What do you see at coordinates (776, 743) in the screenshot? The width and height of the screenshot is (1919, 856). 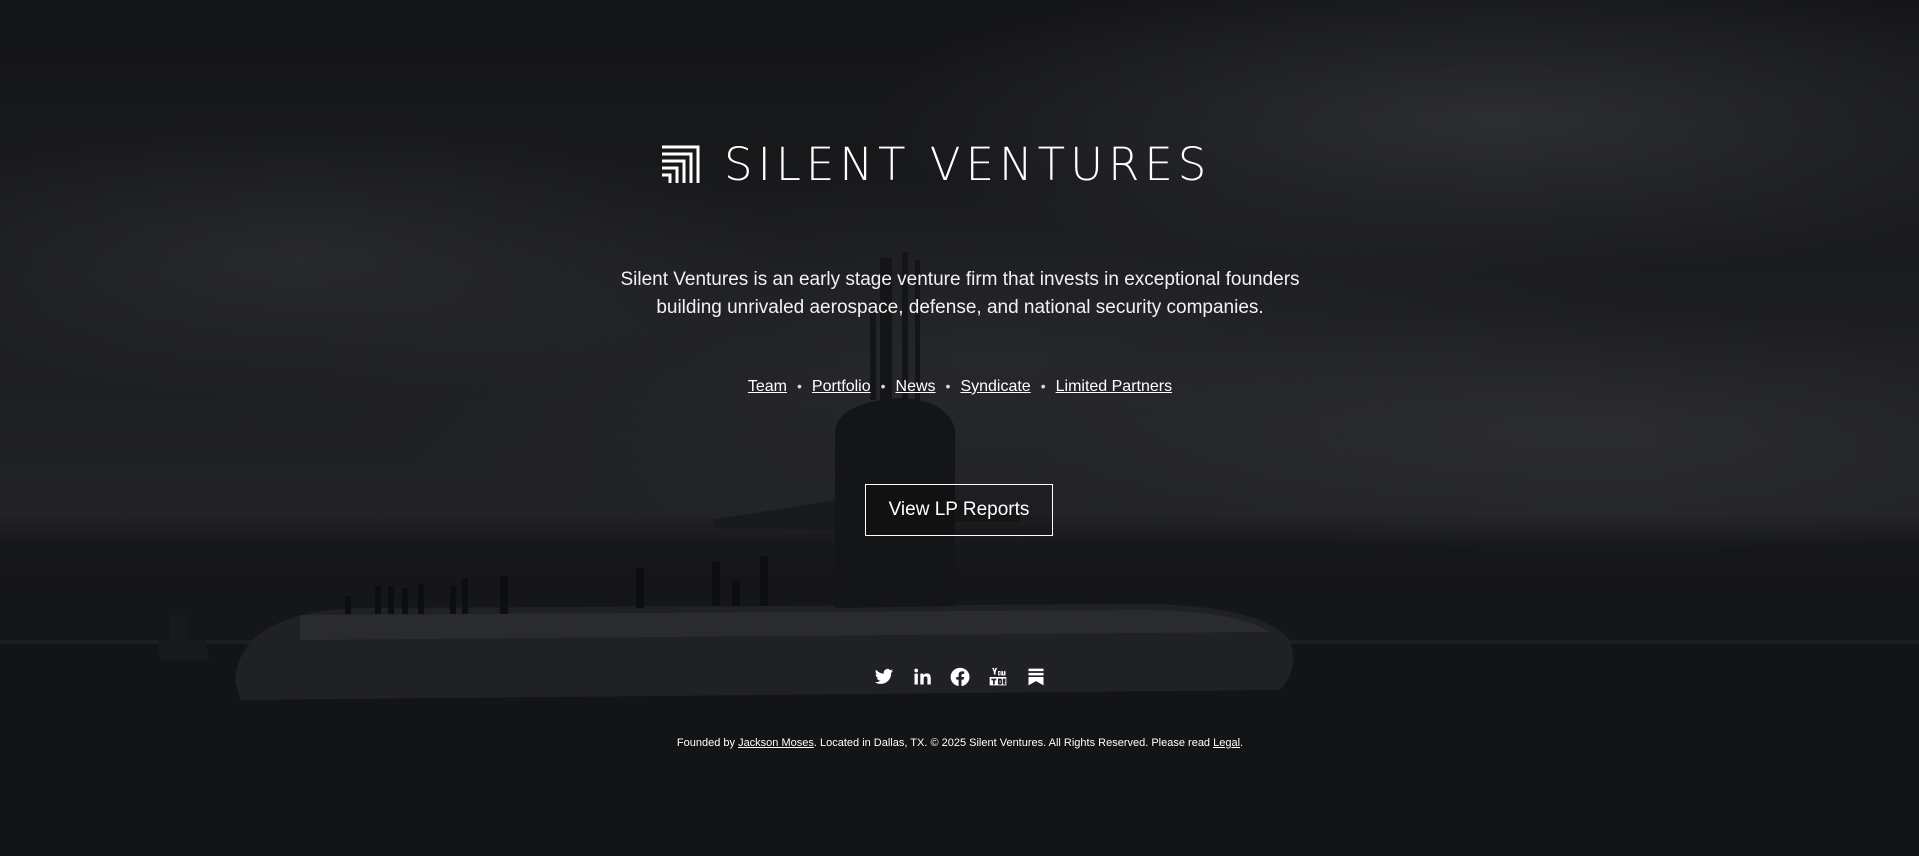 I see `founder-link: Jackson Moses` at bounding box center [776, 743].